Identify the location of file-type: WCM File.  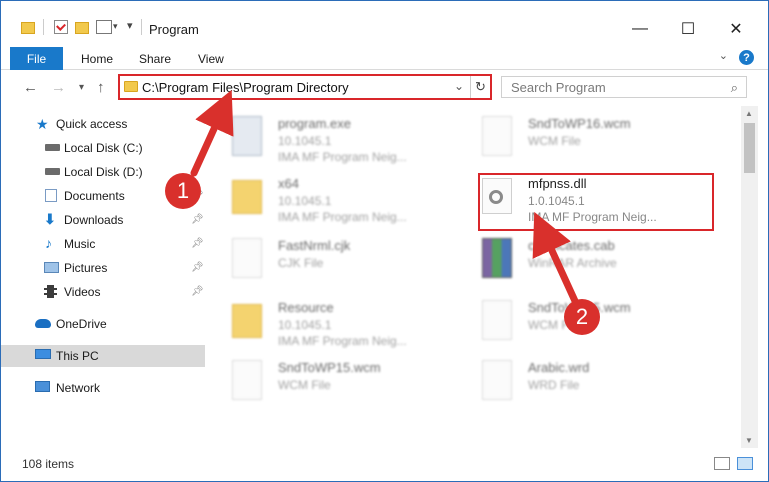
(554, 141).